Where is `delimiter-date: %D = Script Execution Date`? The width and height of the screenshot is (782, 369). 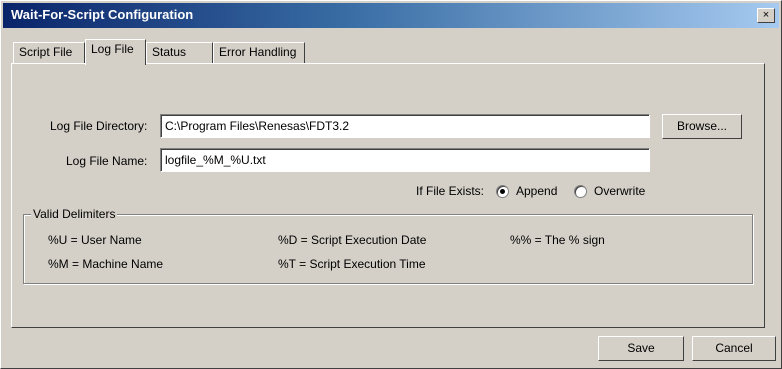
delimiter-date: %D = Script Execution Date is located at coordinates (352, 240).